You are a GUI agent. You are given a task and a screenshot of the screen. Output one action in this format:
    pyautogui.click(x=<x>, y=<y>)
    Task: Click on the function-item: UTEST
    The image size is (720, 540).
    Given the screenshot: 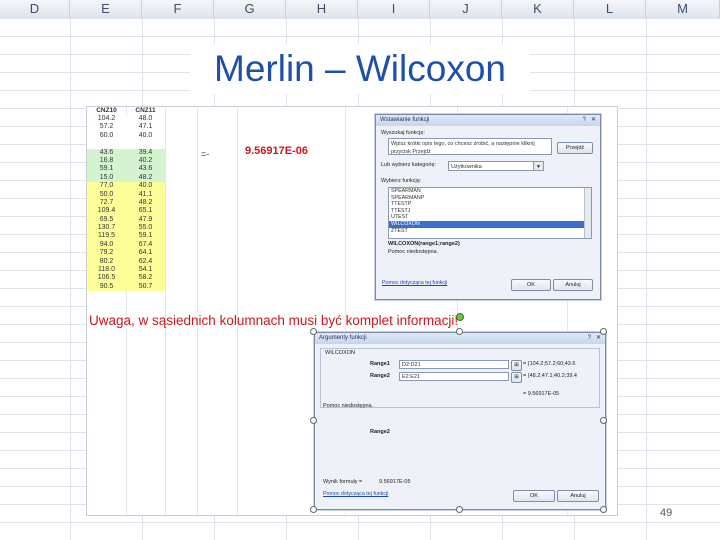 What is the action you would take?
    pyautogui.click(x=490, y=217)
    